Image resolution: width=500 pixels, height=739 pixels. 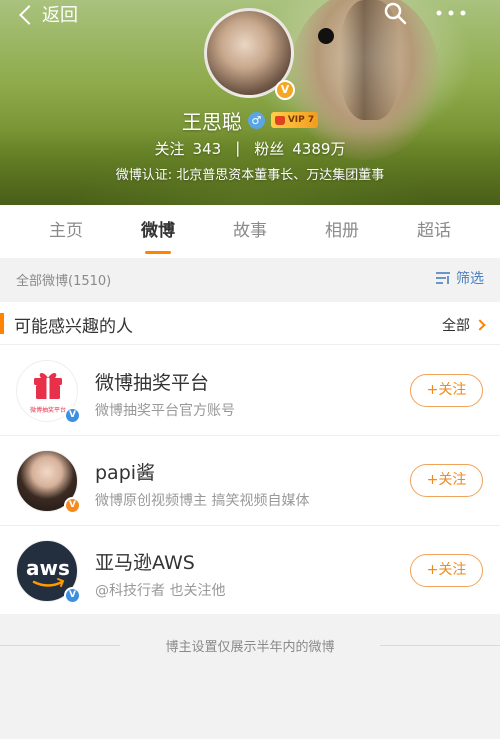 I want to click on user-name: 微博抽奖平台, so click(x=152, y=381).